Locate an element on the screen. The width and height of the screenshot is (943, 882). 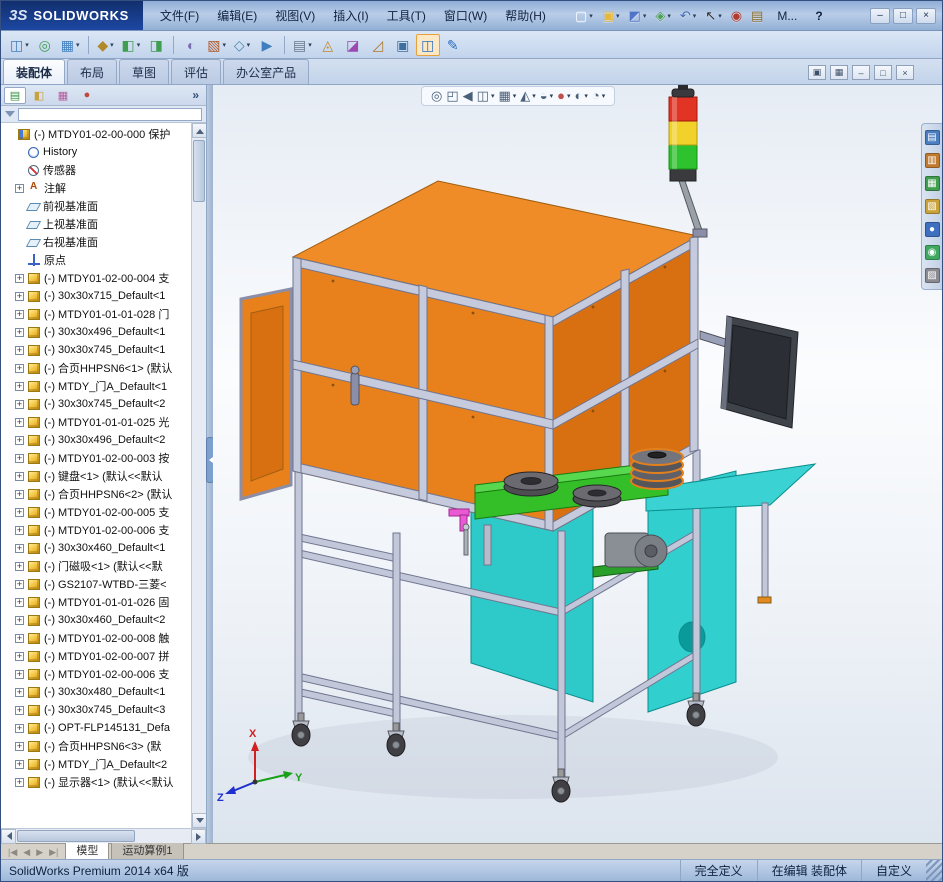
tree-item: + (-) MTDY01-02-00-004 支 is located at coordinates (96, 278).